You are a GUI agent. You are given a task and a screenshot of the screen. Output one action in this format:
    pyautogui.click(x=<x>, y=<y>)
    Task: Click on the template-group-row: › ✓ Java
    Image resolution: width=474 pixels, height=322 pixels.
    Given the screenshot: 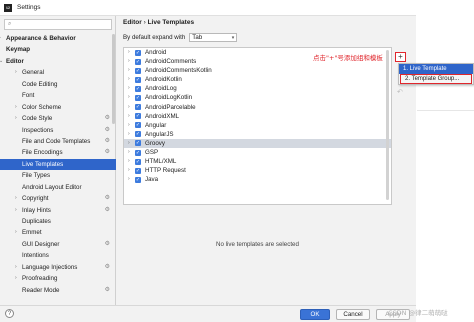 What is the action you would take?
    pyautogui.click(x=257, y=179)
    